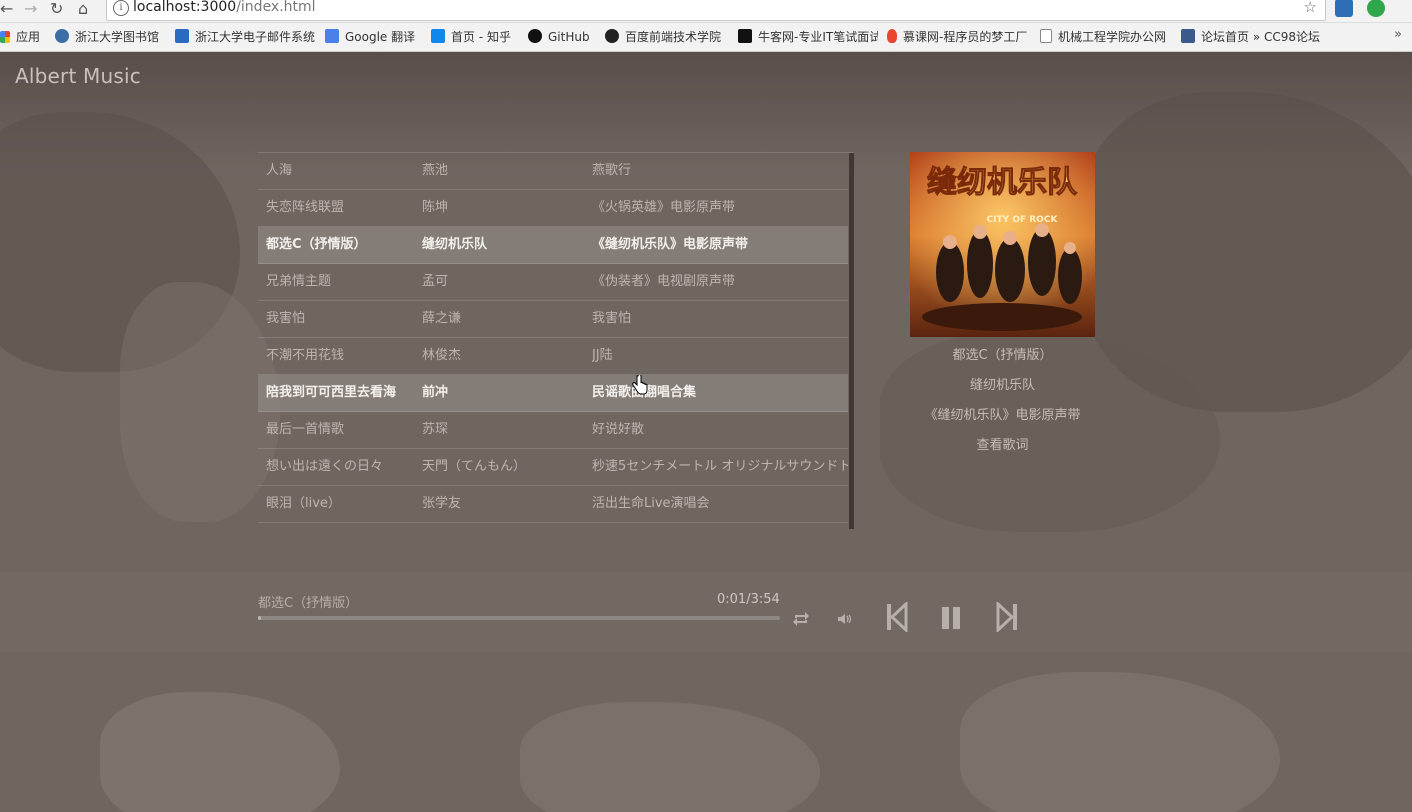  Describe the element at coordinates (640, 385) in the screenshot. I see `hand-cursor-icon` at that location.